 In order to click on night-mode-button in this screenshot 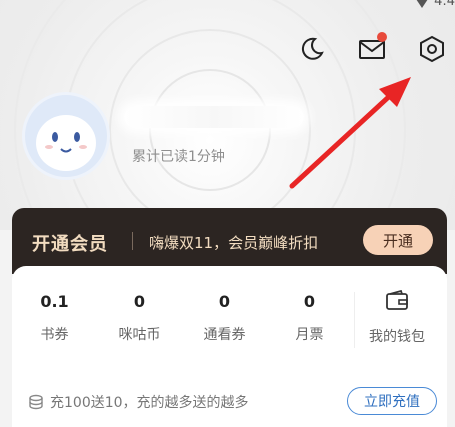, I will do `click(312, 49)`.